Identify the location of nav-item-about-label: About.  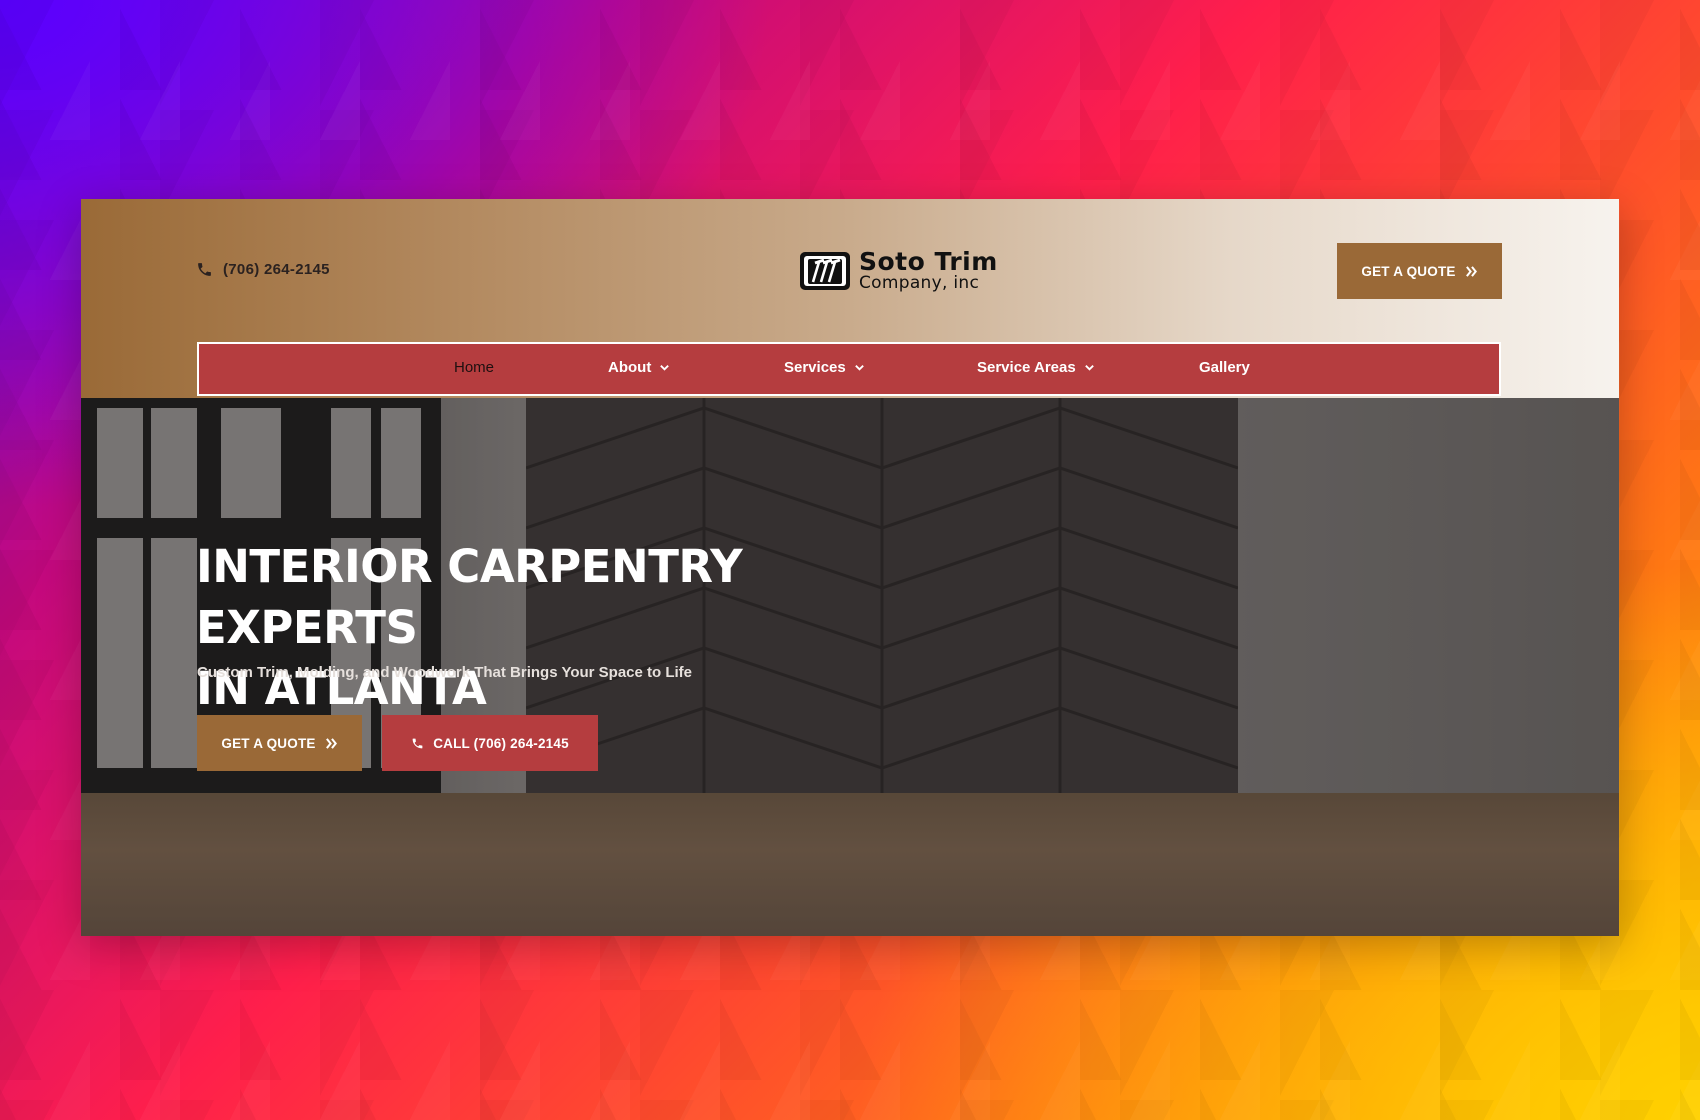
(630, 367).